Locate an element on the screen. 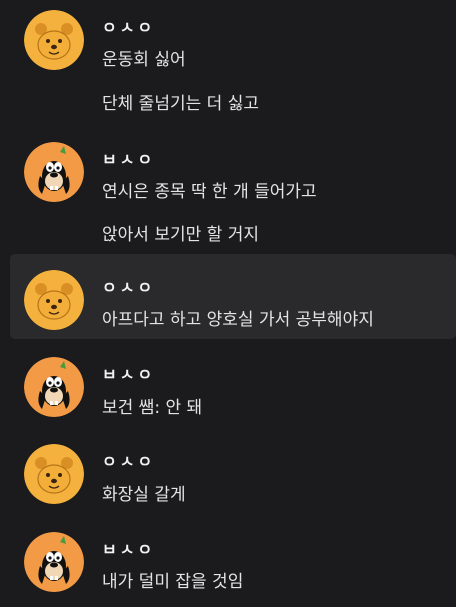  message-group: ㅂㅅㅇ 내가 덜미 잡을 것임 is located at coordinates (233, 563).